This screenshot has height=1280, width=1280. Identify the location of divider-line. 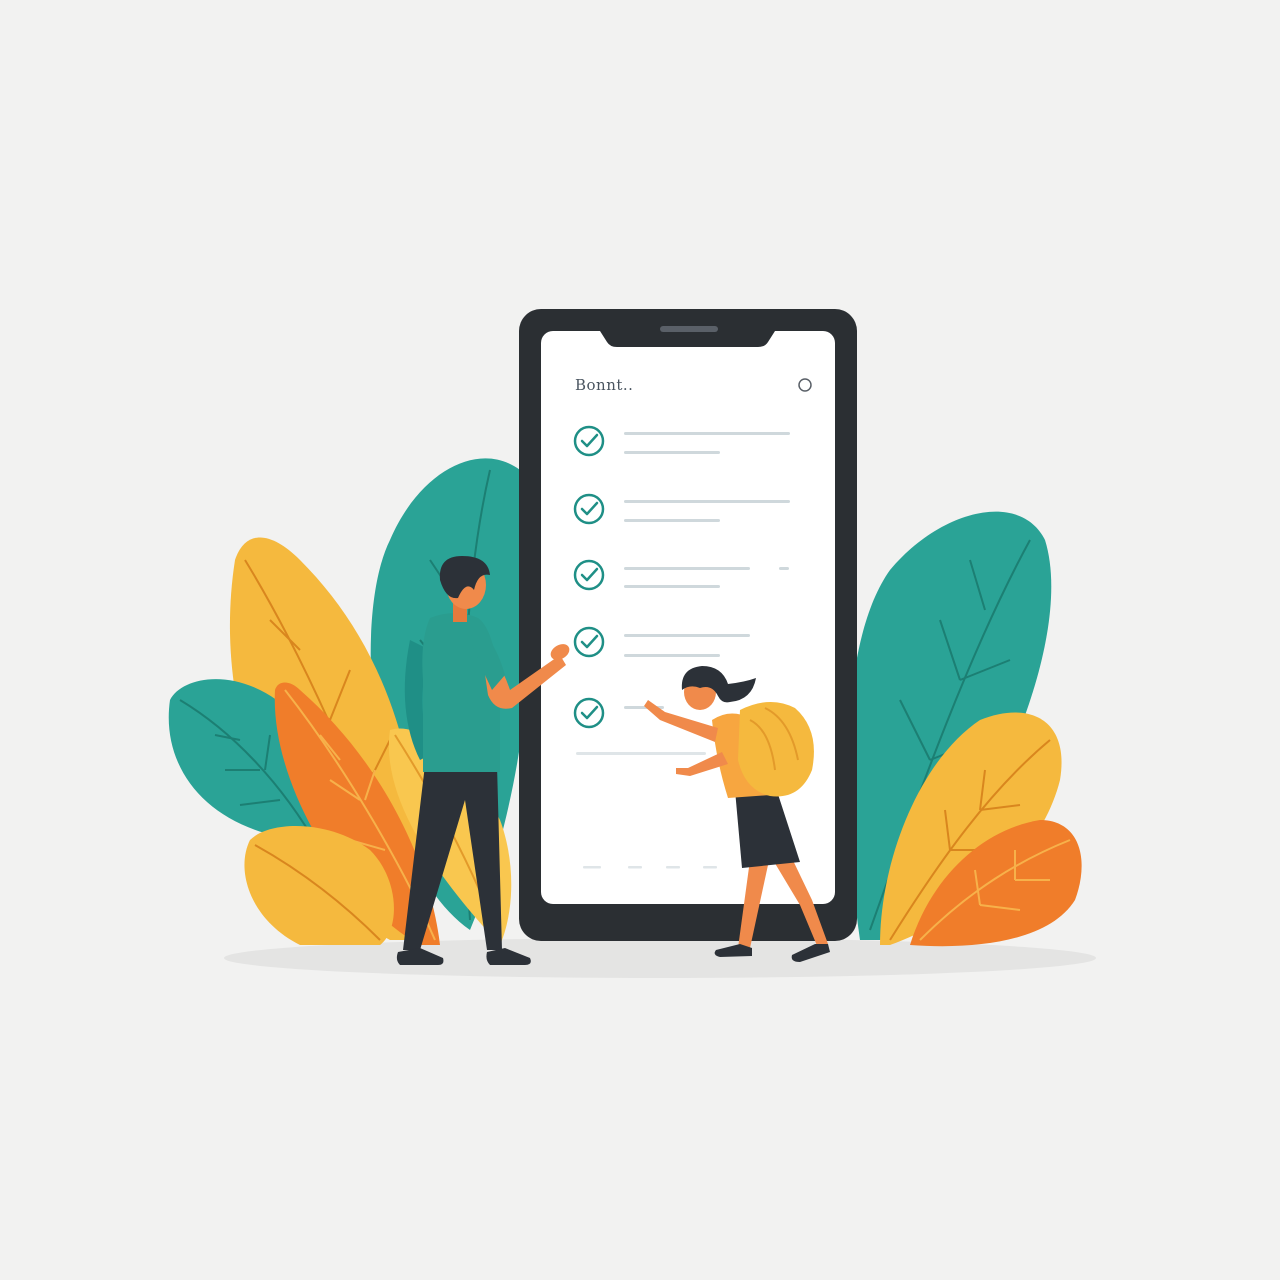
(641, 753).